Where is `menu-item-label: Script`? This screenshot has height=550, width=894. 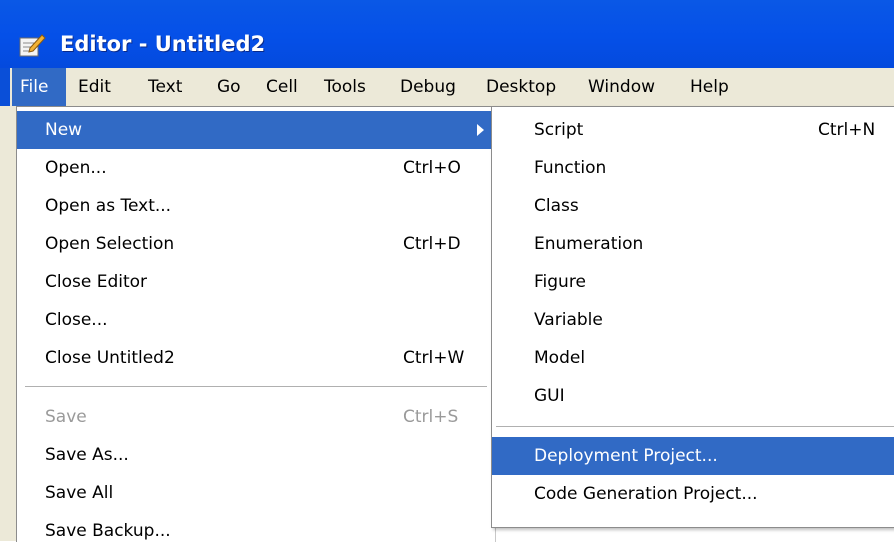 menu-item-label: Script is located at coordinates (559, 130).